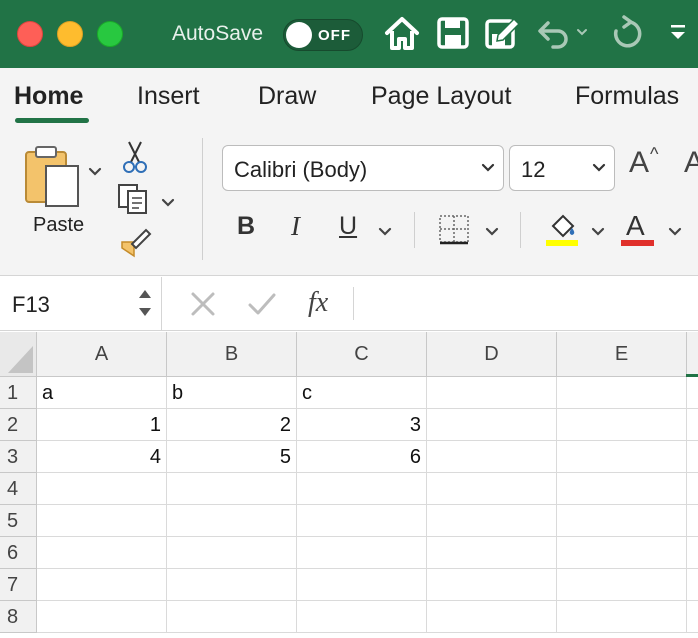  Describe the element at coordinates (492, 425) in the screenshot. I see `cell-d2` at that location.